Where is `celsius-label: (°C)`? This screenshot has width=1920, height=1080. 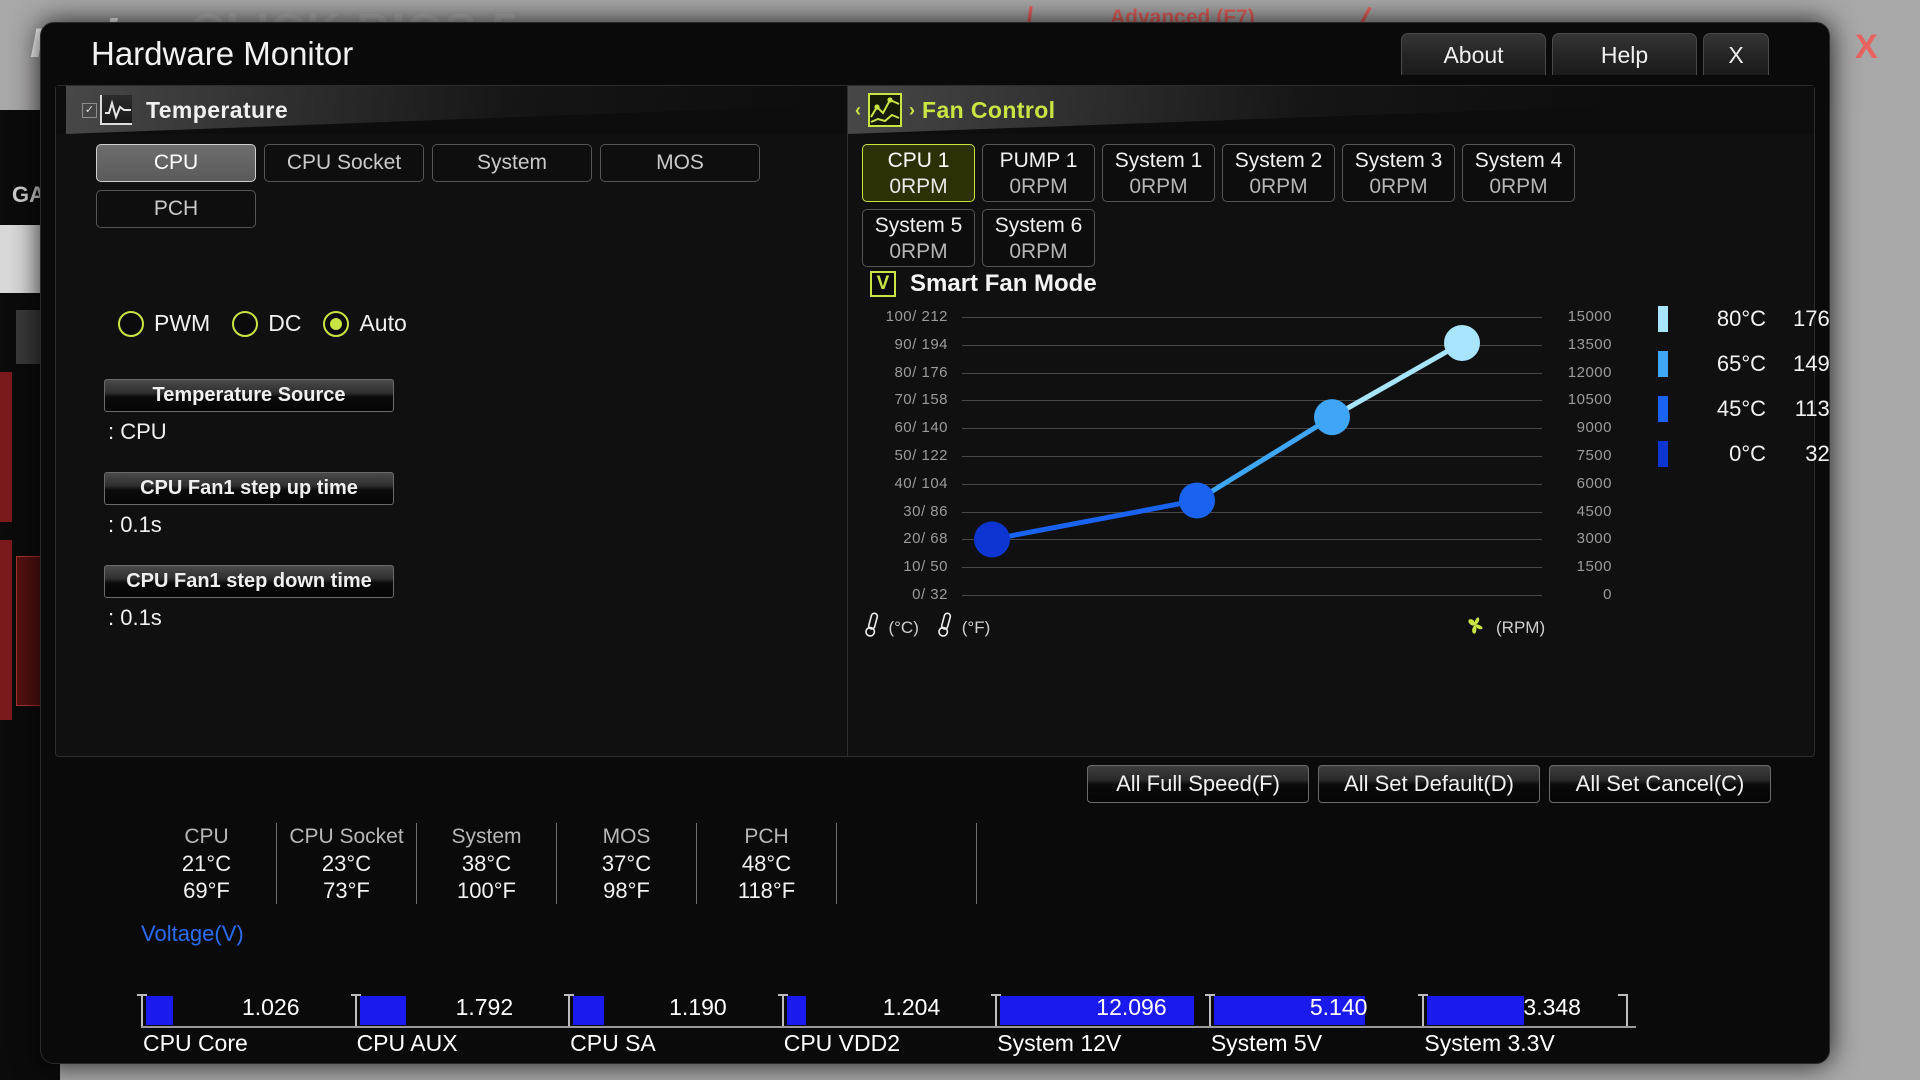 celsius-label: (°C) is located at coordinates (903, 627).